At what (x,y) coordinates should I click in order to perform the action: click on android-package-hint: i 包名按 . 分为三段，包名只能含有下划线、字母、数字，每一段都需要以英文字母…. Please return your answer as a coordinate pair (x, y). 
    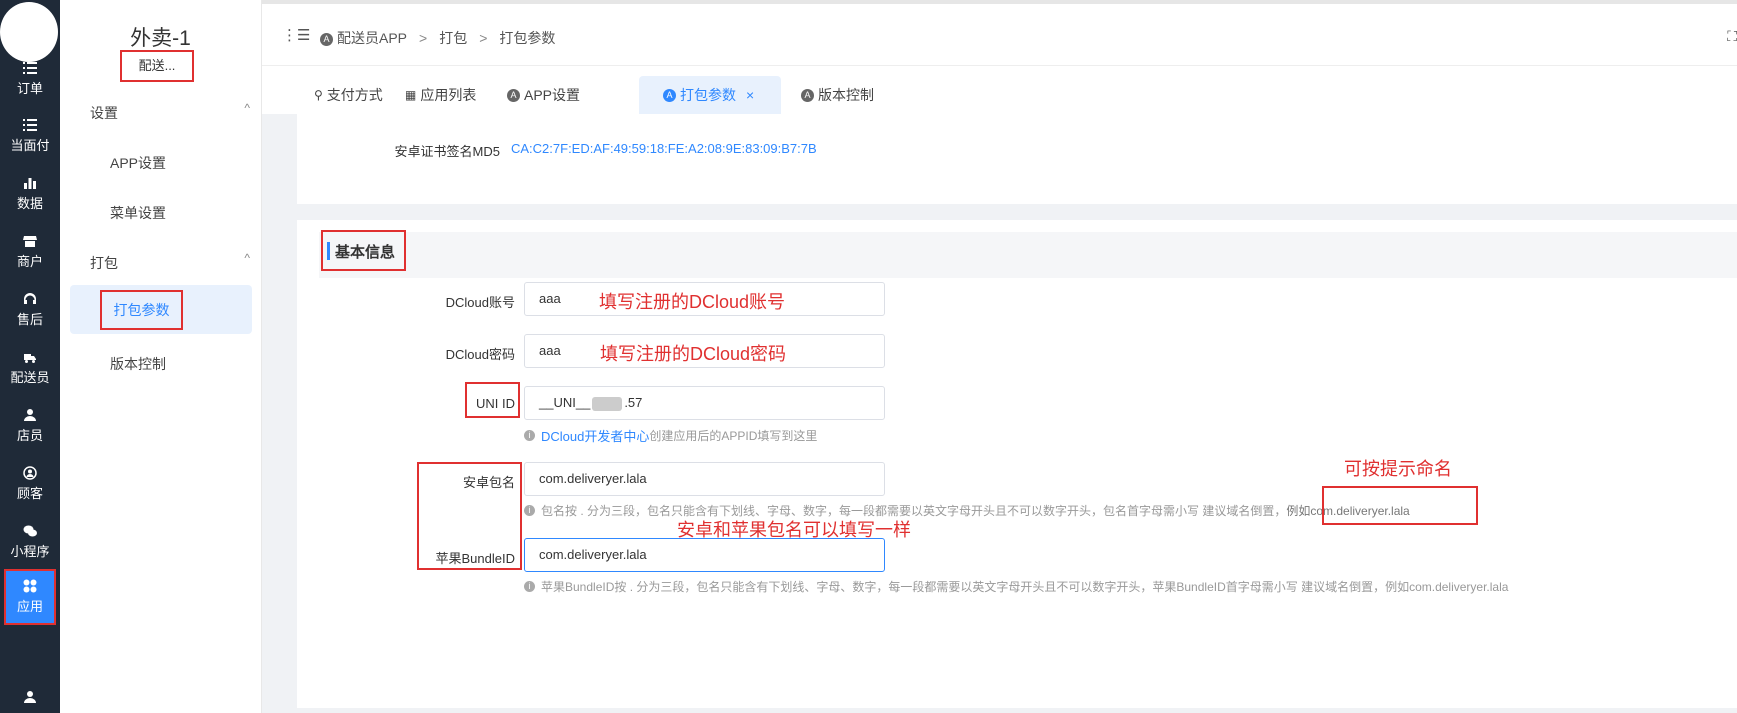
    Looking at the image, I should click on (967, 510).